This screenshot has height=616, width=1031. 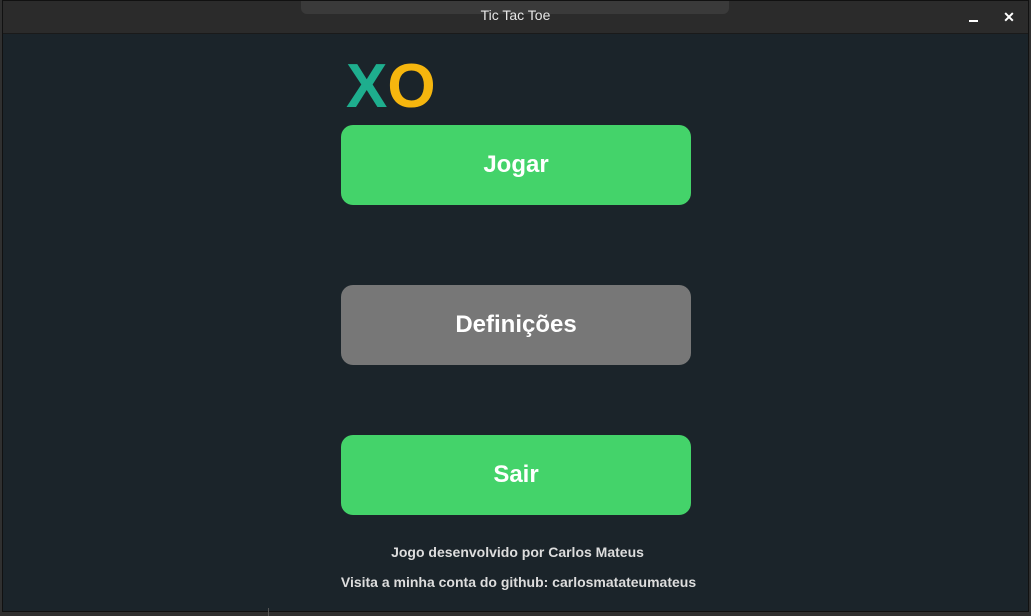 I want to click on developer-credit: Jogo desenvolvido por Carlos Mateus, so click(x=517, y=552).